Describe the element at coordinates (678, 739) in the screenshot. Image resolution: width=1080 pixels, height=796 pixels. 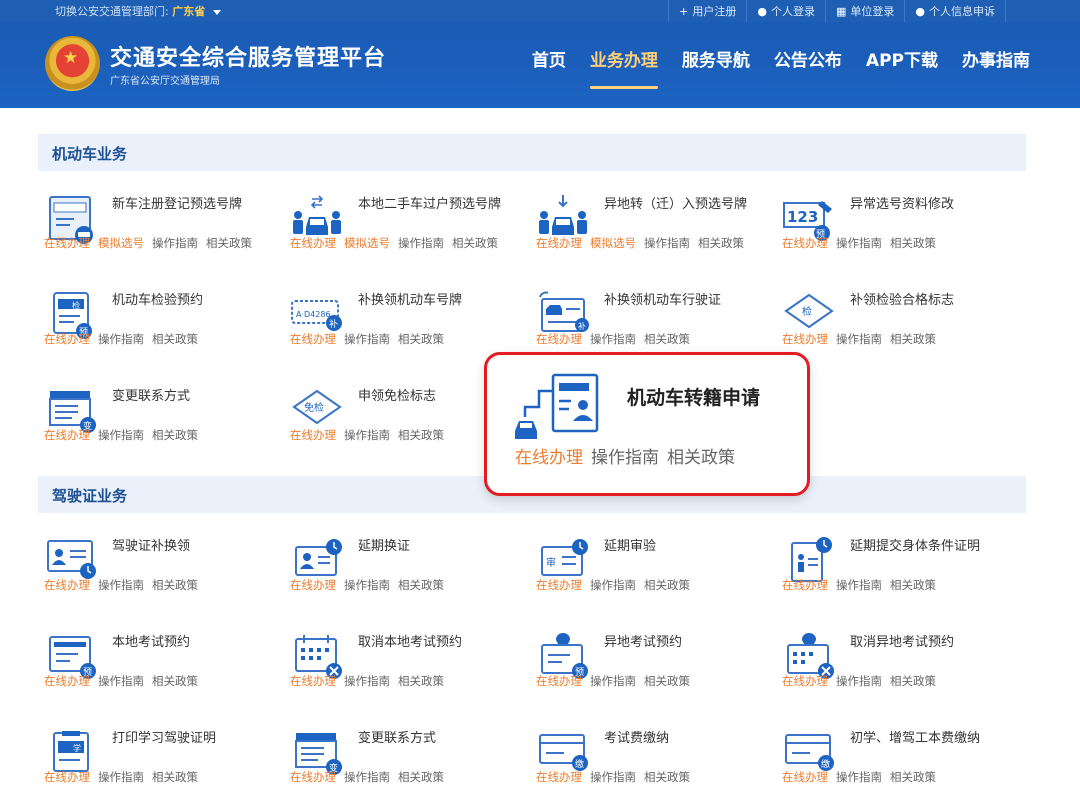
I see `service-title: 考试费缴纳` at that location.